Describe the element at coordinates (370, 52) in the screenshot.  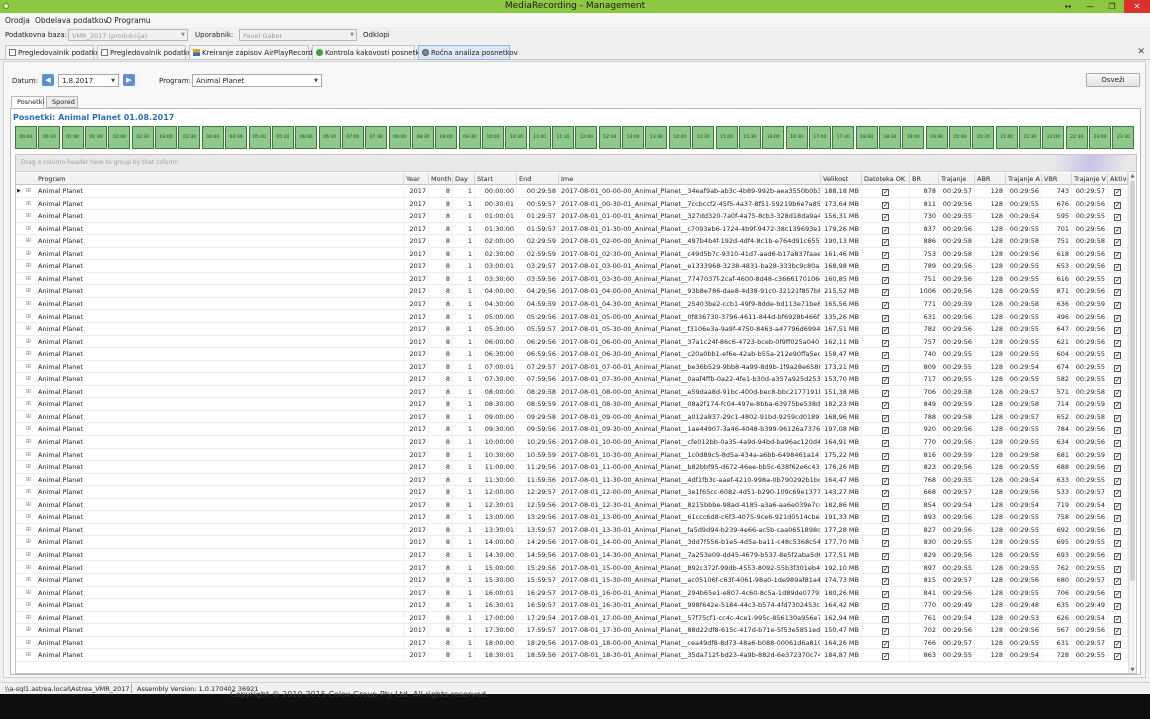
I see `tab-kontrola-kakovosti: Kontrola kakovosti posnetkov` at that location.